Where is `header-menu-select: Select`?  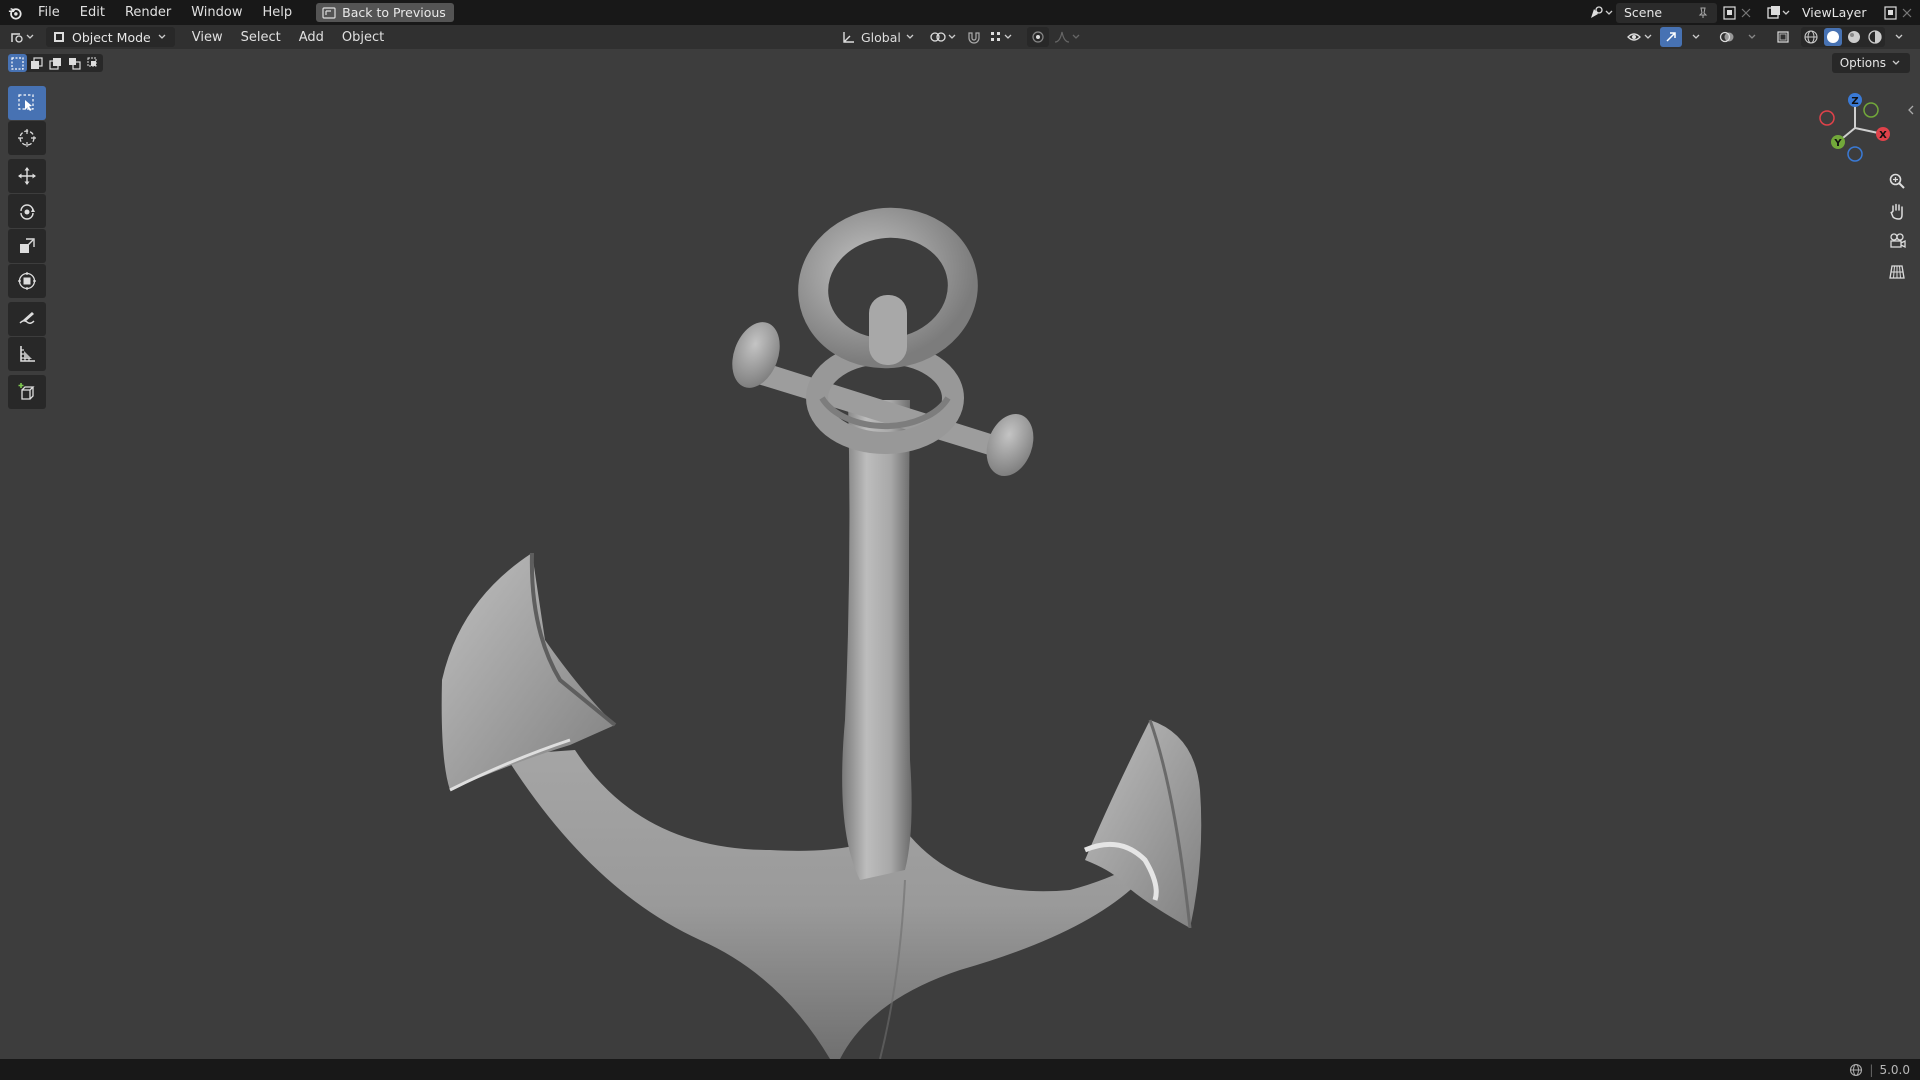
header-menu-select: Select is located at coordinates (261, 37).